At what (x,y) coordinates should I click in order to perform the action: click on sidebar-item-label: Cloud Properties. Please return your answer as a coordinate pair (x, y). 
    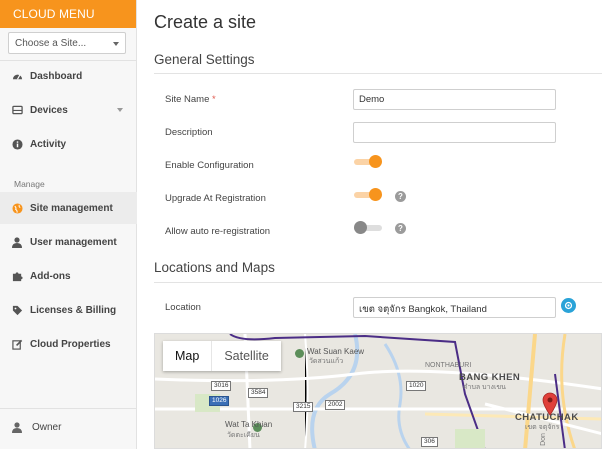
    Looking at the image, I should click on (70, 344).